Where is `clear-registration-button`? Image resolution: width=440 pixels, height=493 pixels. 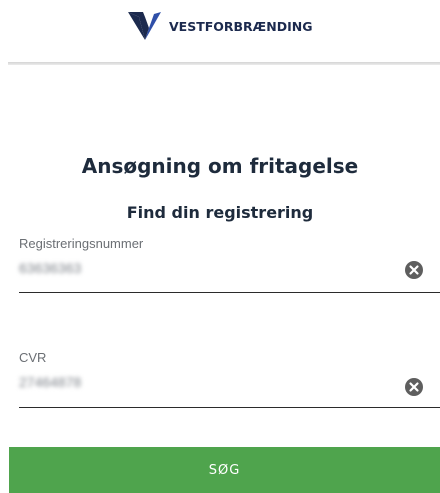 clear-registration-button is located at coordinates (414, 270).